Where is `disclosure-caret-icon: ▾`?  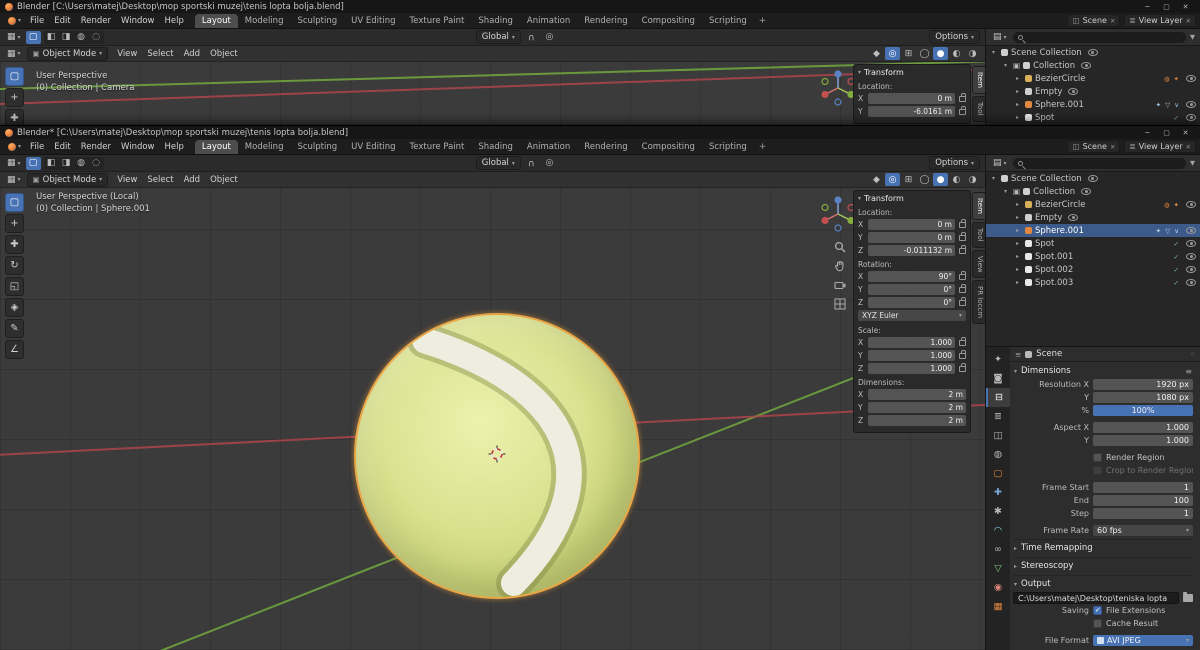 disclosure-caret-icon: ▾ is located at coordinates (993, 178).